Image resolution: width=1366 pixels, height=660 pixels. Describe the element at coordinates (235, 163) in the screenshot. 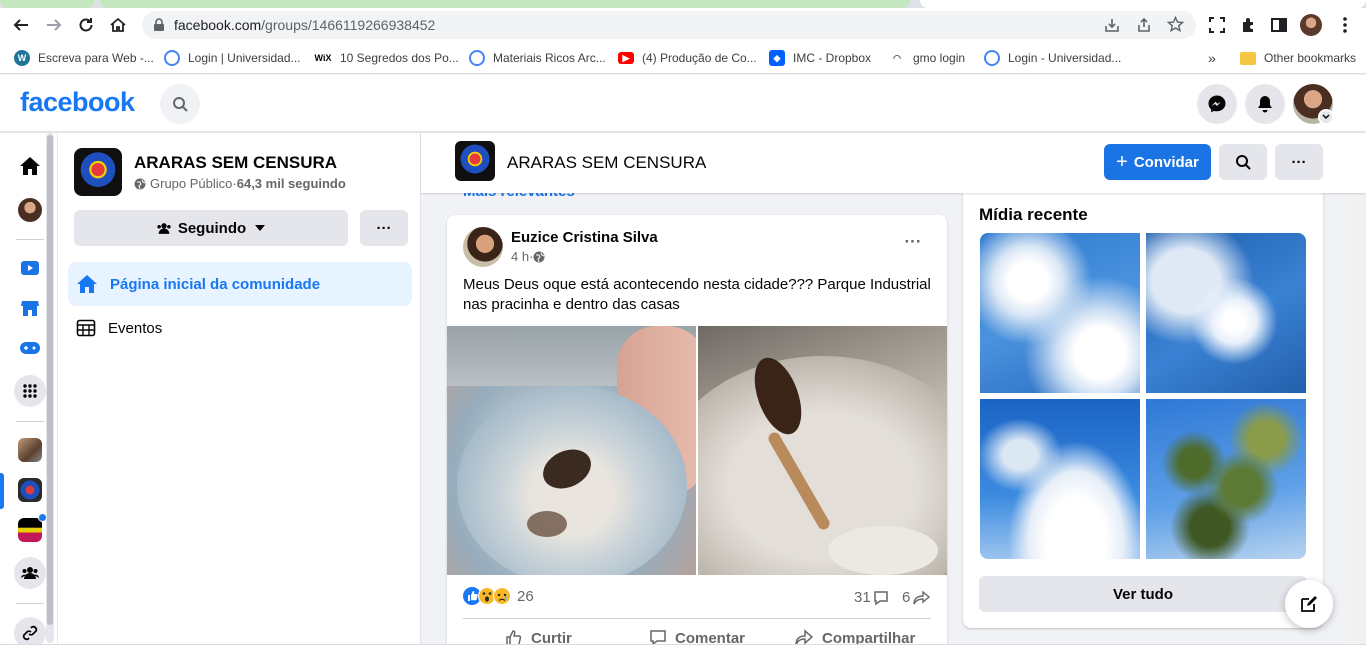

I see `group-name: ARARAS SEM CENSURA` at that location.